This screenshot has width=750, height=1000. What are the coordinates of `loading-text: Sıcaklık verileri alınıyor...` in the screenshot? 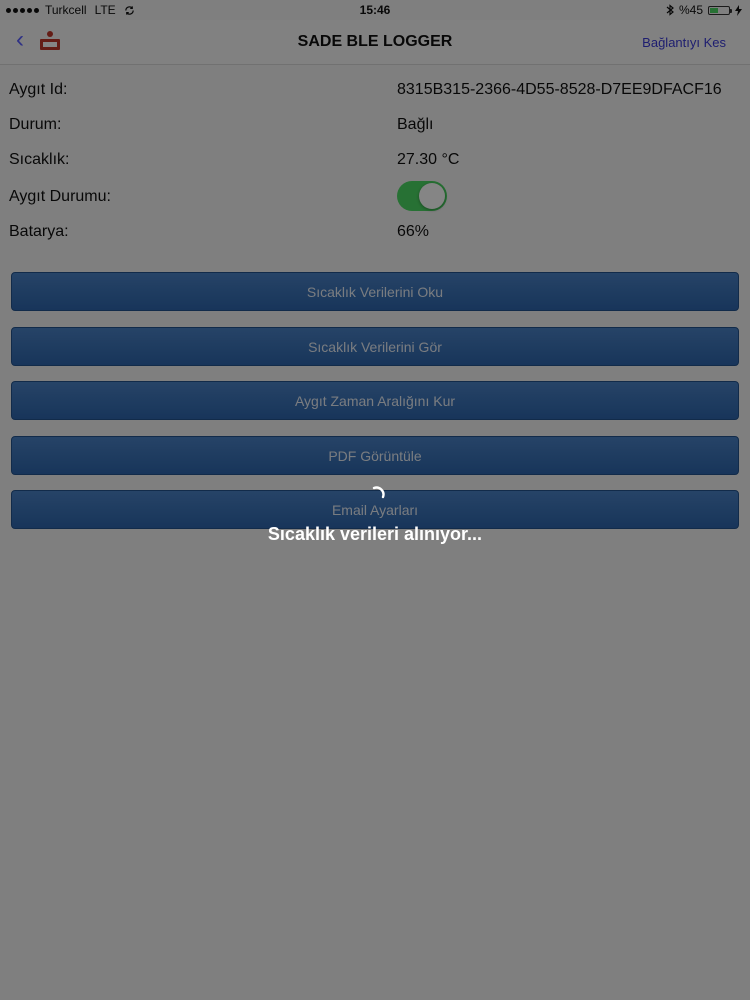 It's located at (375, 534).